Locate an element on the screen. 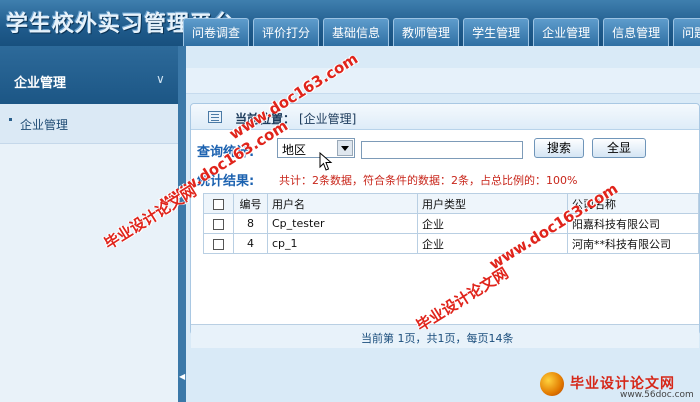 Image resolution: width=700 pixels, height=402 pixels. brand-watermark: 毕业设计论文网 www.56doc.com is located at coordinates (617, 386).